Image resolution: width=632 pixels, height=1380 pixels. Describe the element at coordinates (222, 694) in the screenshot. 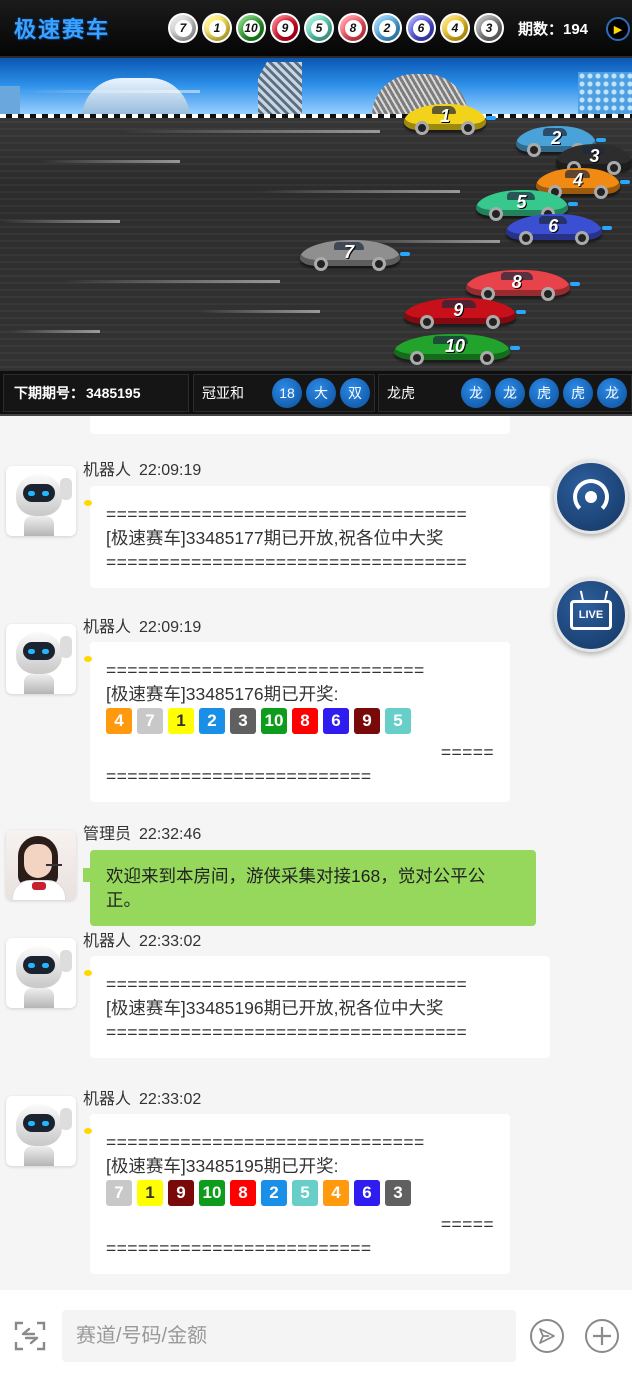

I see `message-text: [极速赛车]33485176期已开奖:` at that location.